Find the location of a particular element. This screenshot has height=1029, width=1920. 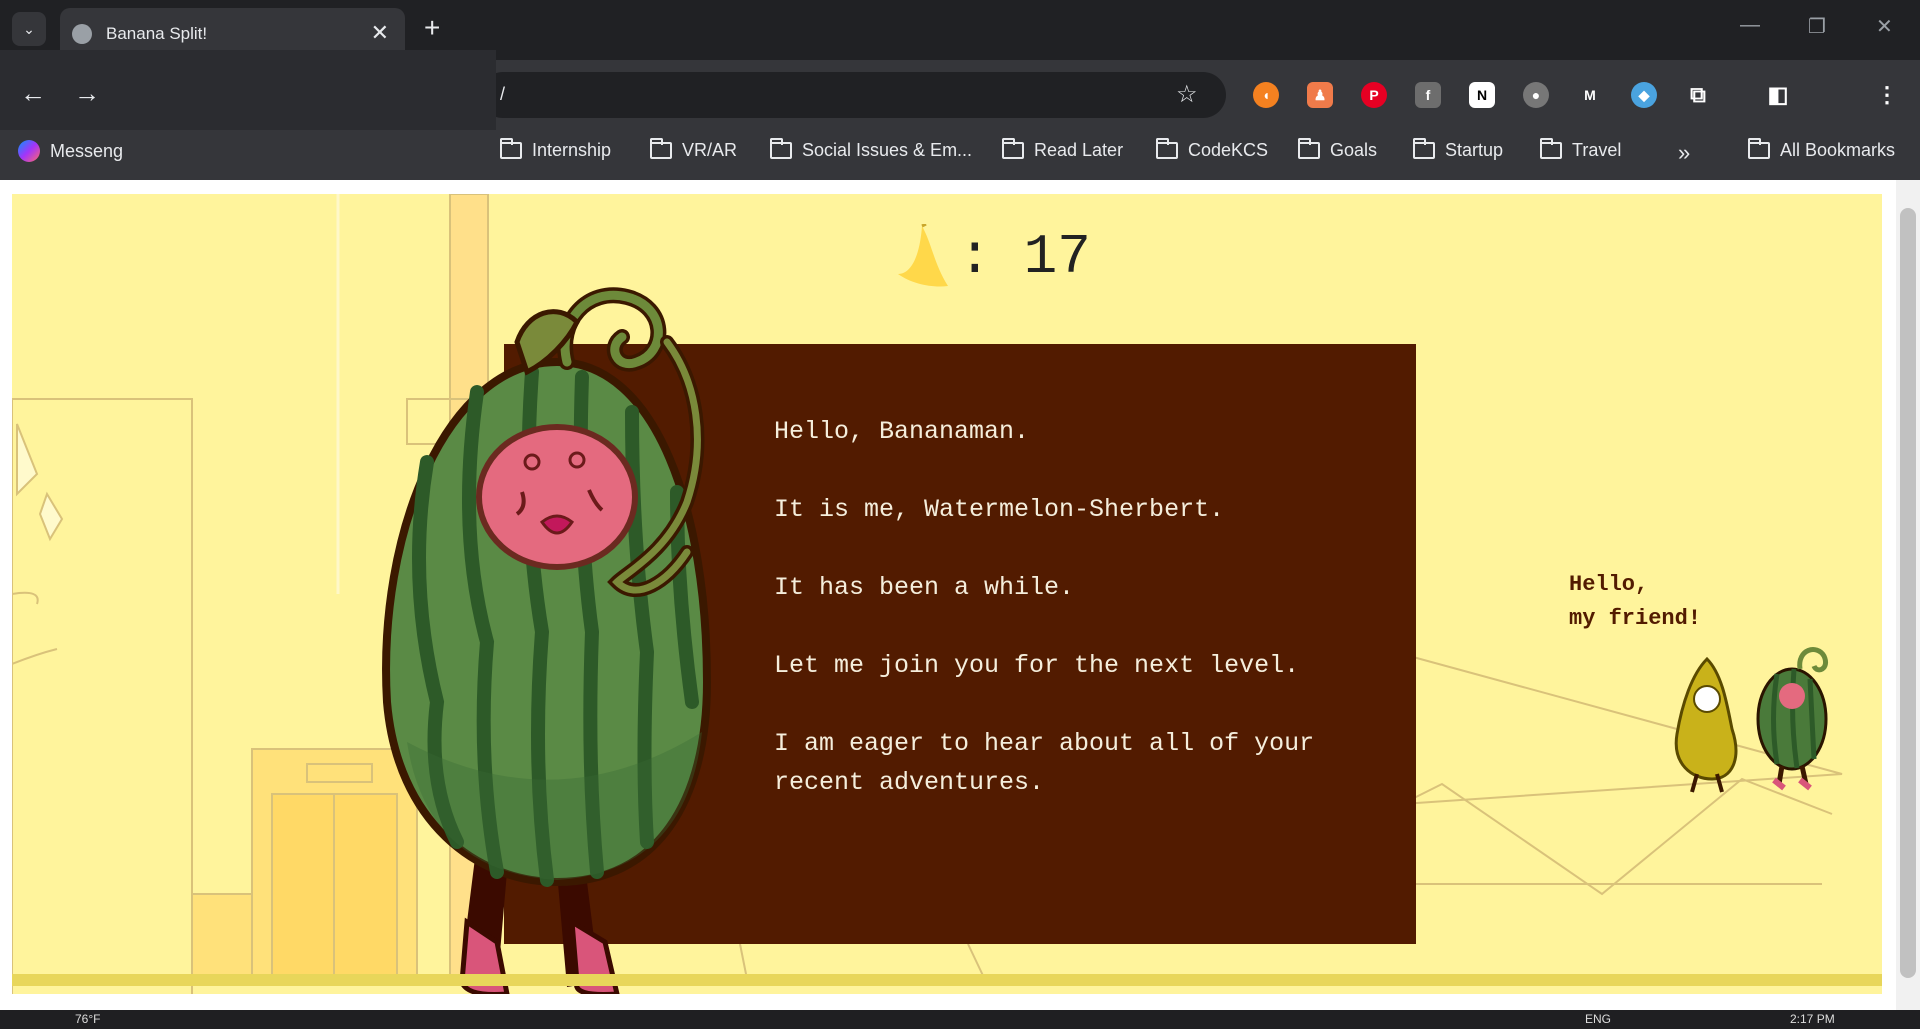

bookmark-label: CodeKCS is located at coordinates (1228, 150).